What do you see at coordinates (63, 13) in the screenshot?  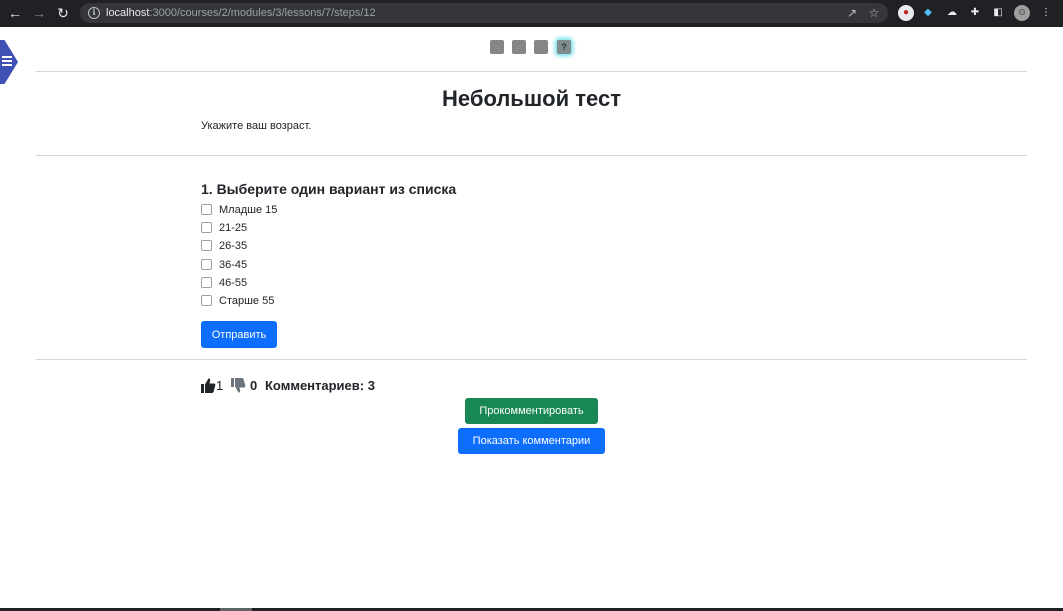 I see `reload-icon: ↻` at bounding box center [63, 13].